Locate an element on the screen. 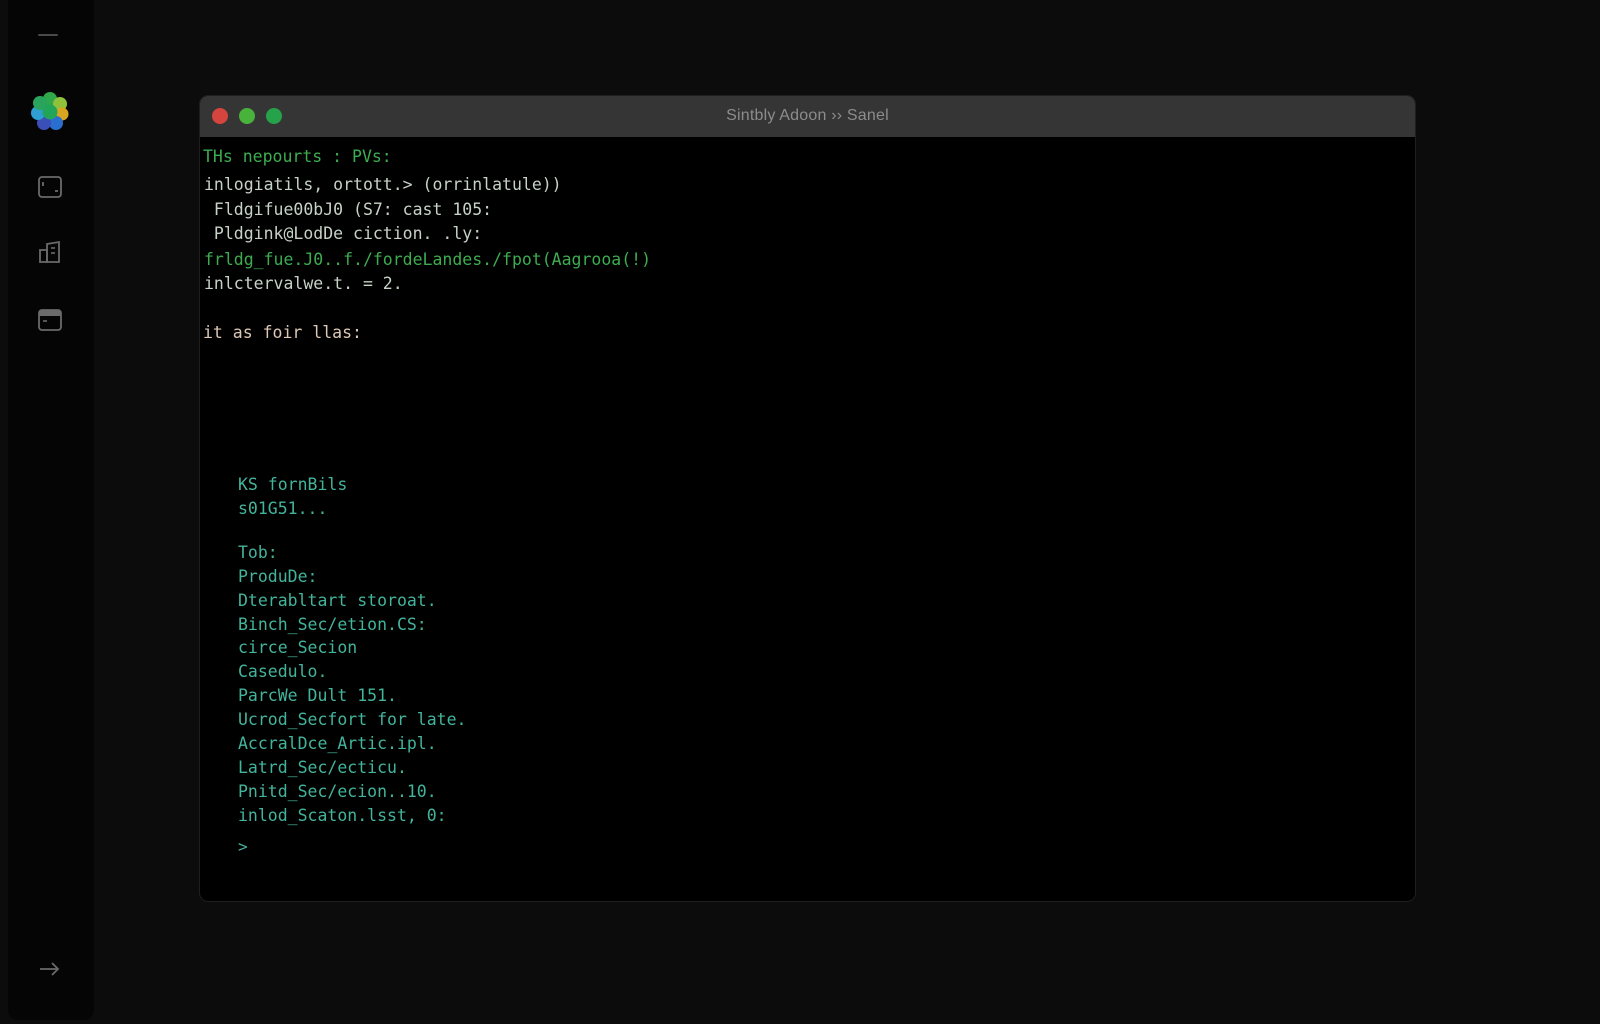  terminal-window-icon is located at coordinates (50, 187).